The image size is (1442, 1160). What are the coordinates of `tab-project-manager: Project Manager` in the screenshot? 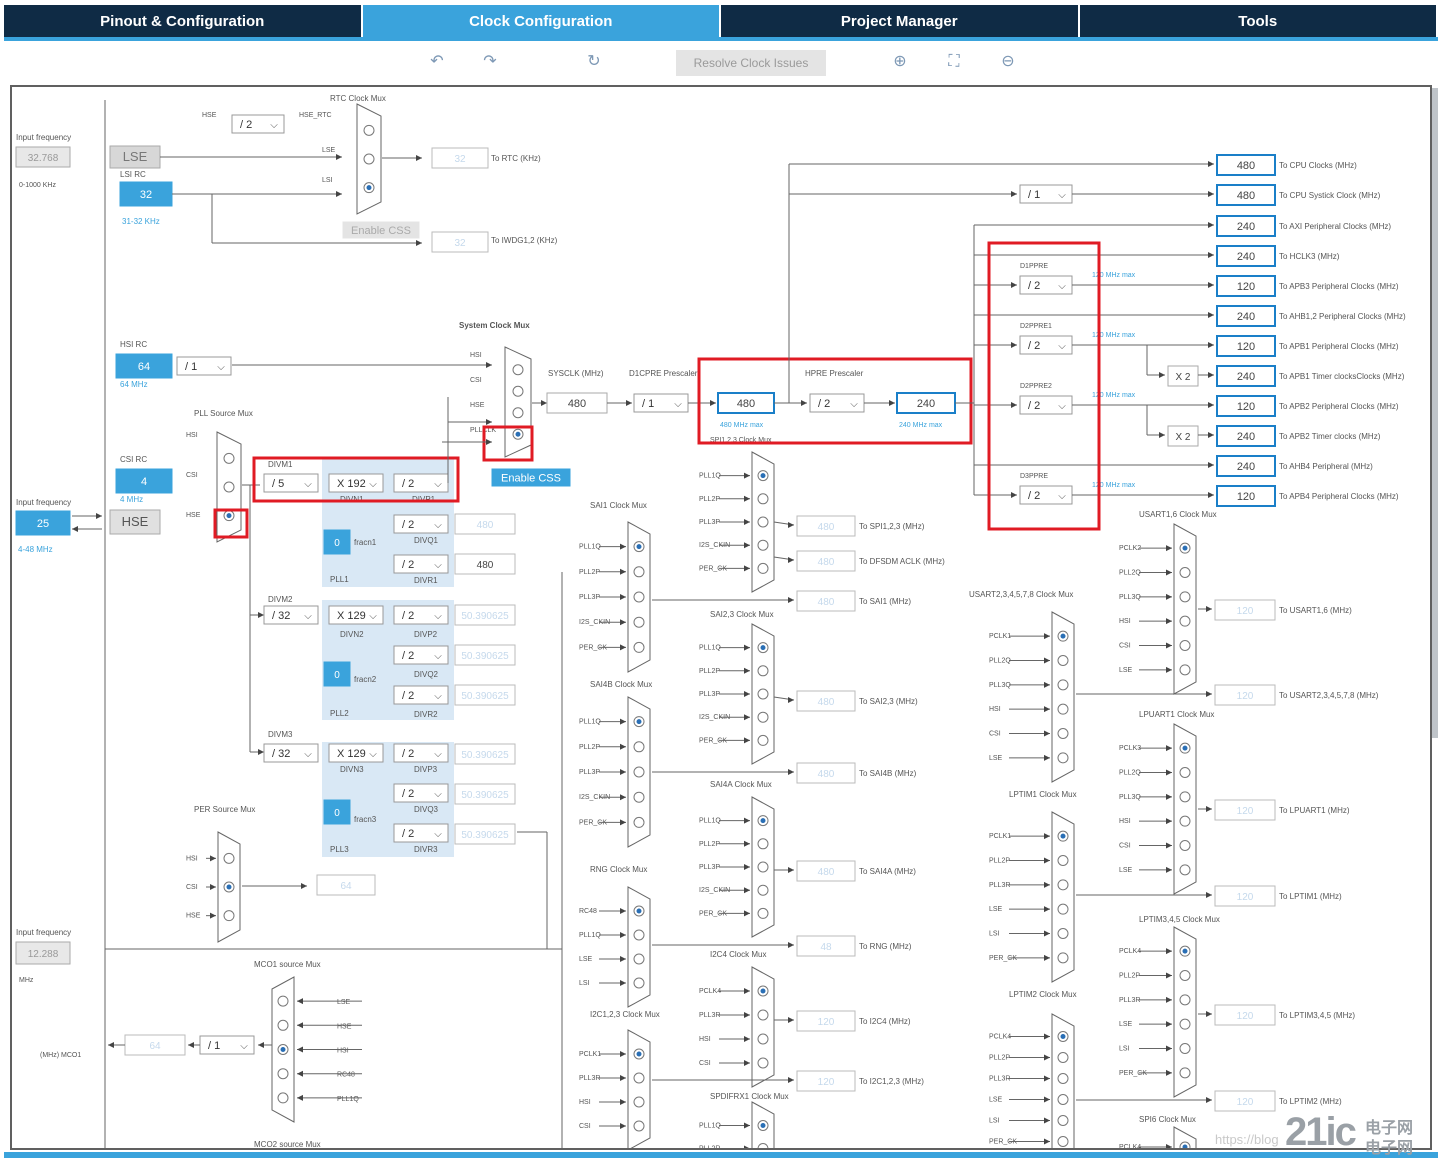 It's located at (900, 21).